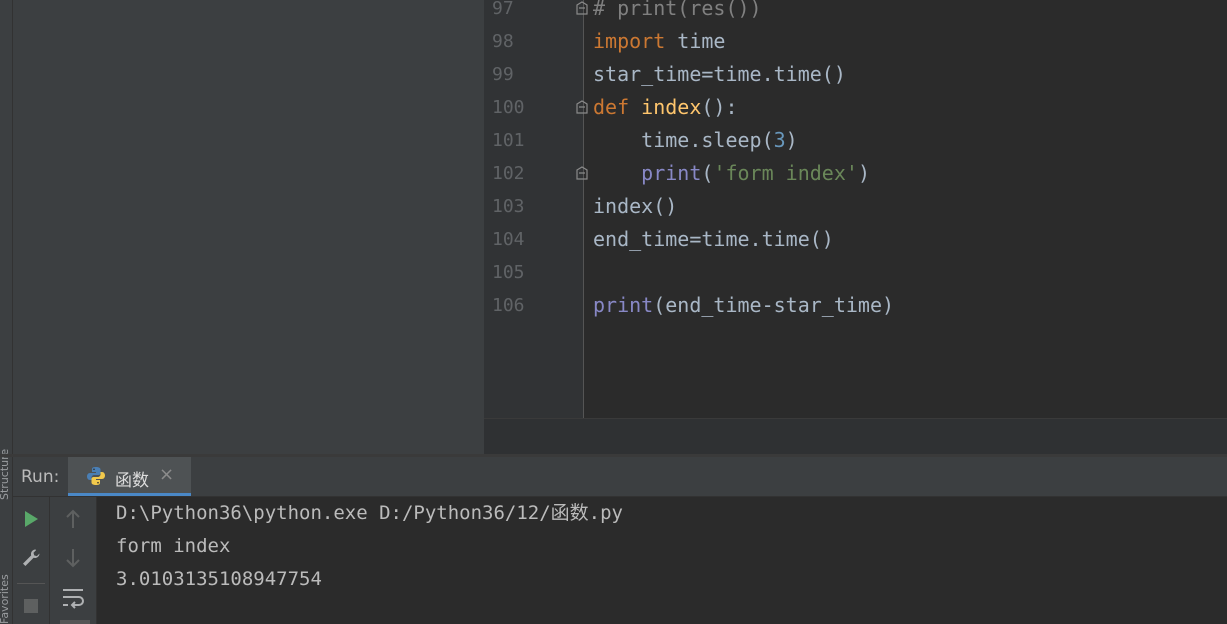 The width and height of the screenshot is (1227, 624). Describe the element at coordinates (508, 107) in the screenshot. I see `line-number: 100` at that location.